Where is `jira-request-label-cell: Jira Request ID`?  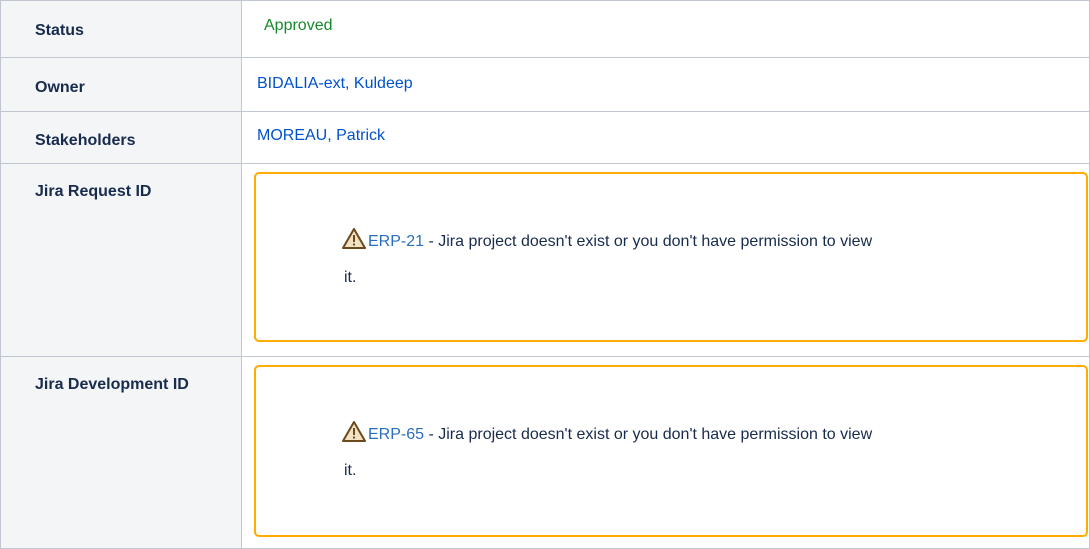
jira-request-label-cell: Jira Request ID is located at coordinates (121, 260).